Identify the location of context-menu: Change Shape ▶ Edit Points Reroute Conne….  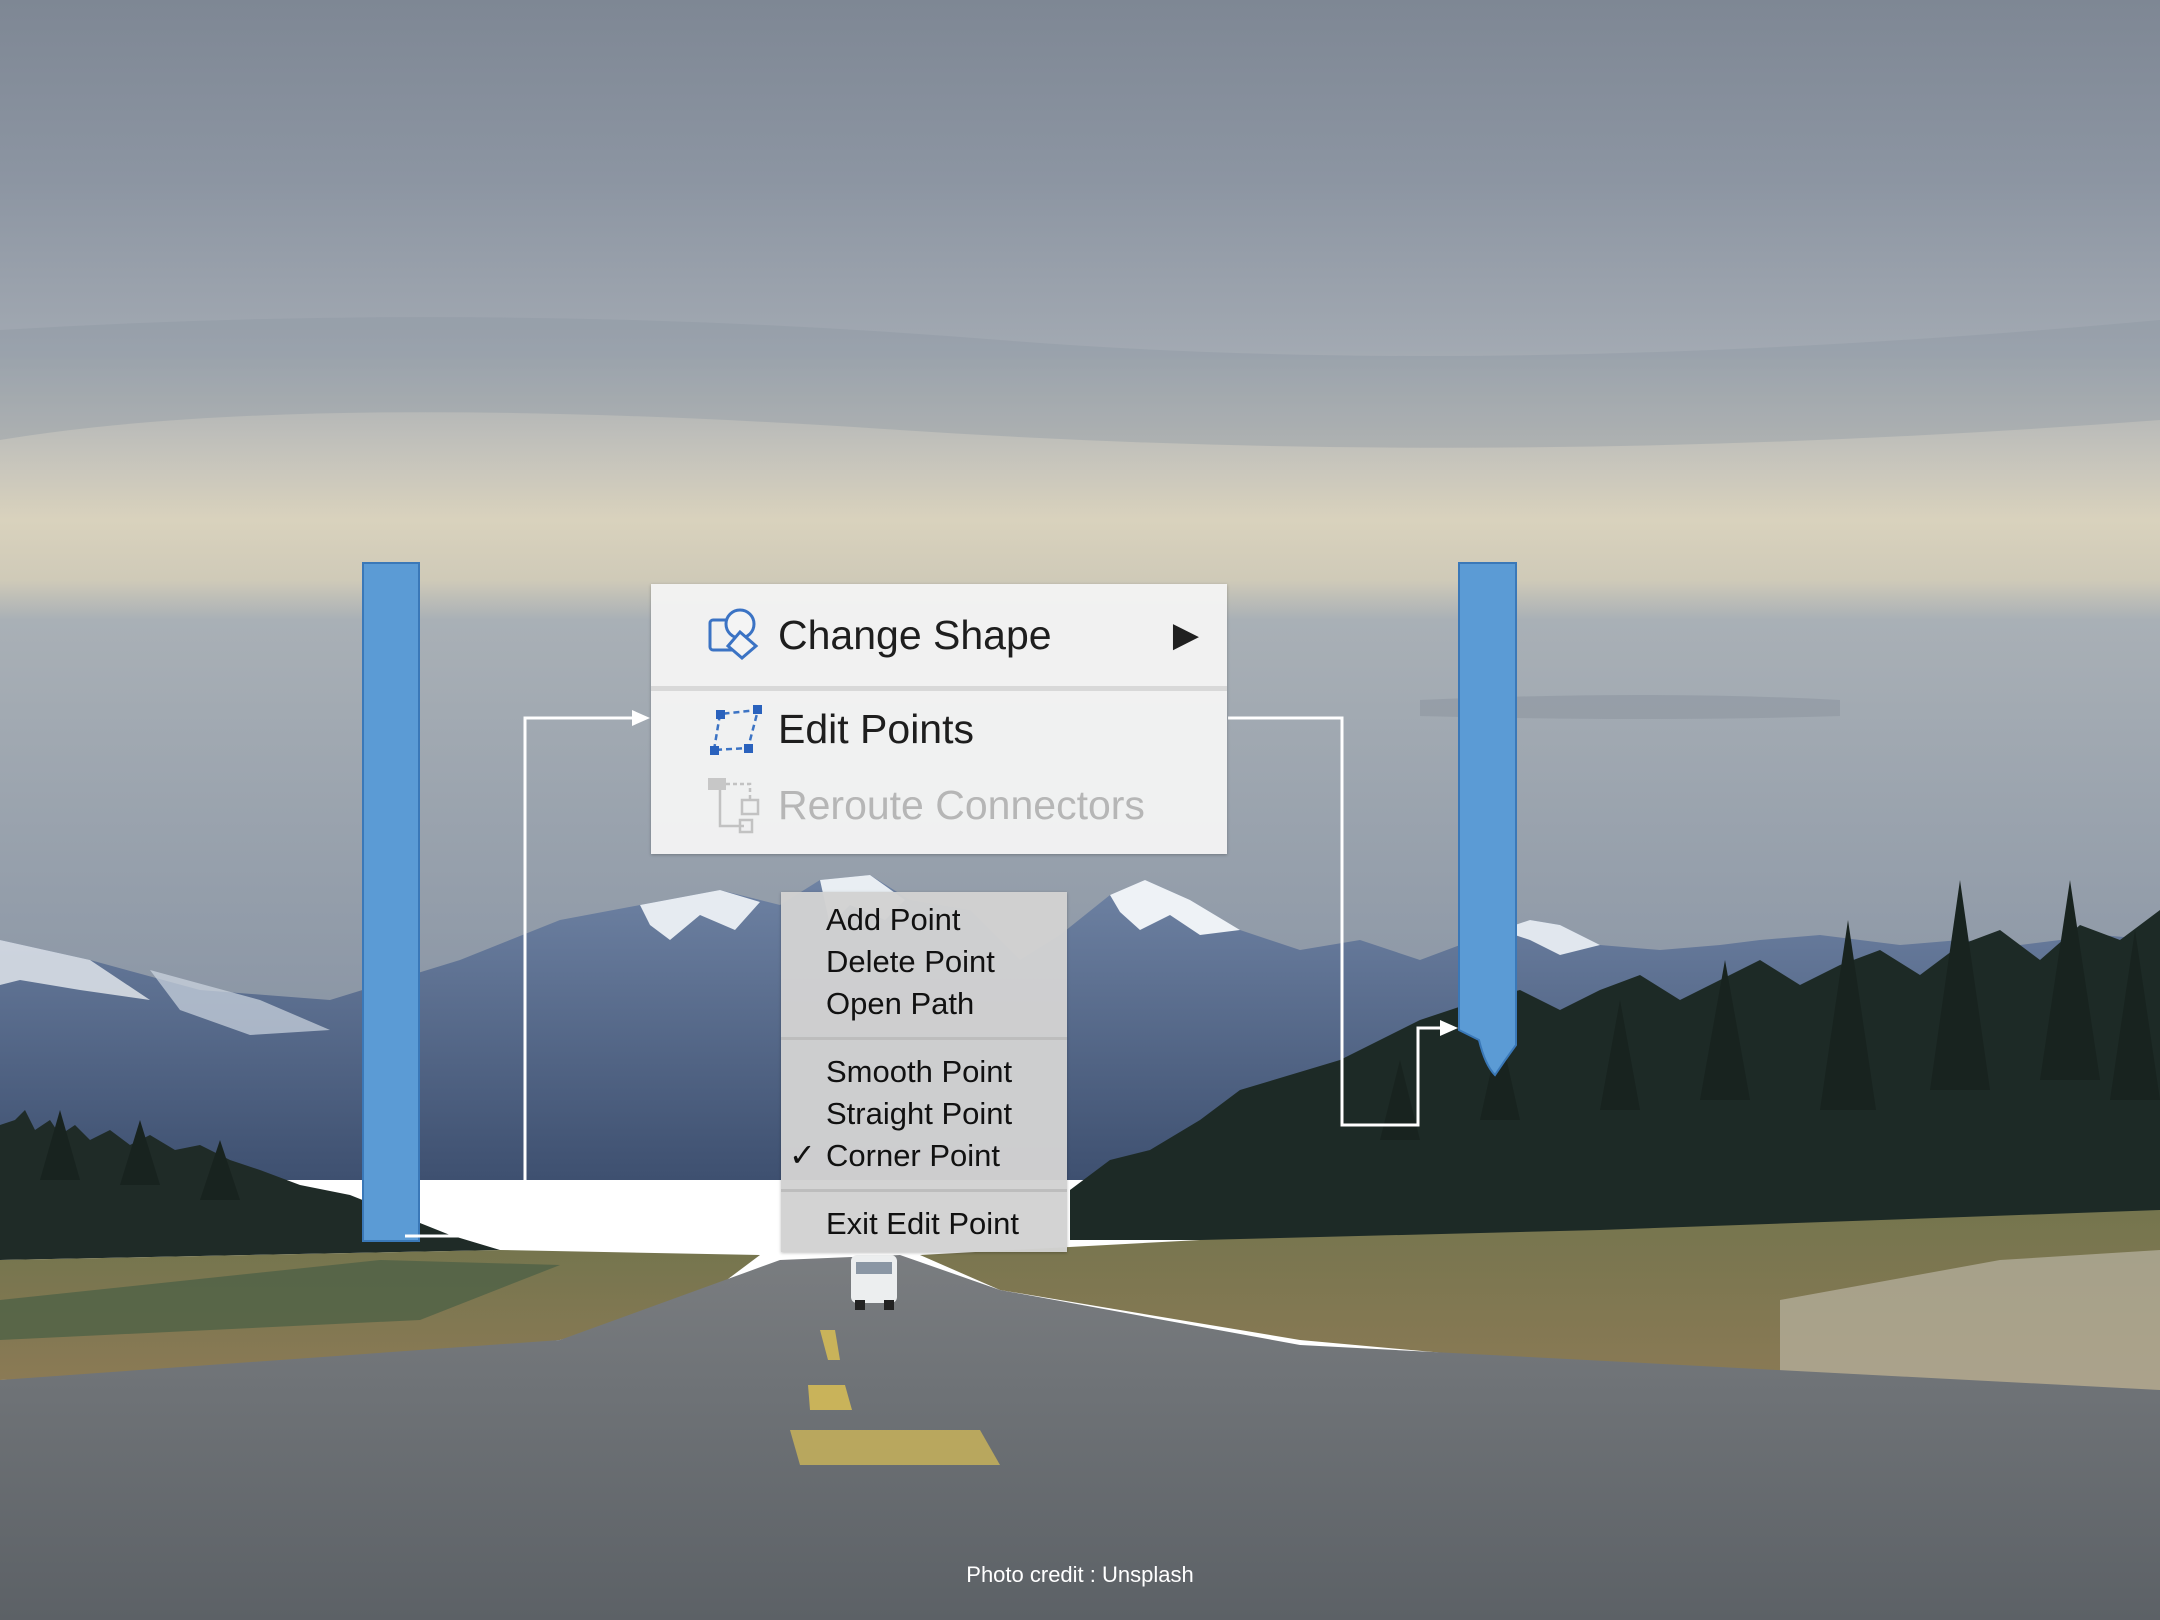
(939, 719).